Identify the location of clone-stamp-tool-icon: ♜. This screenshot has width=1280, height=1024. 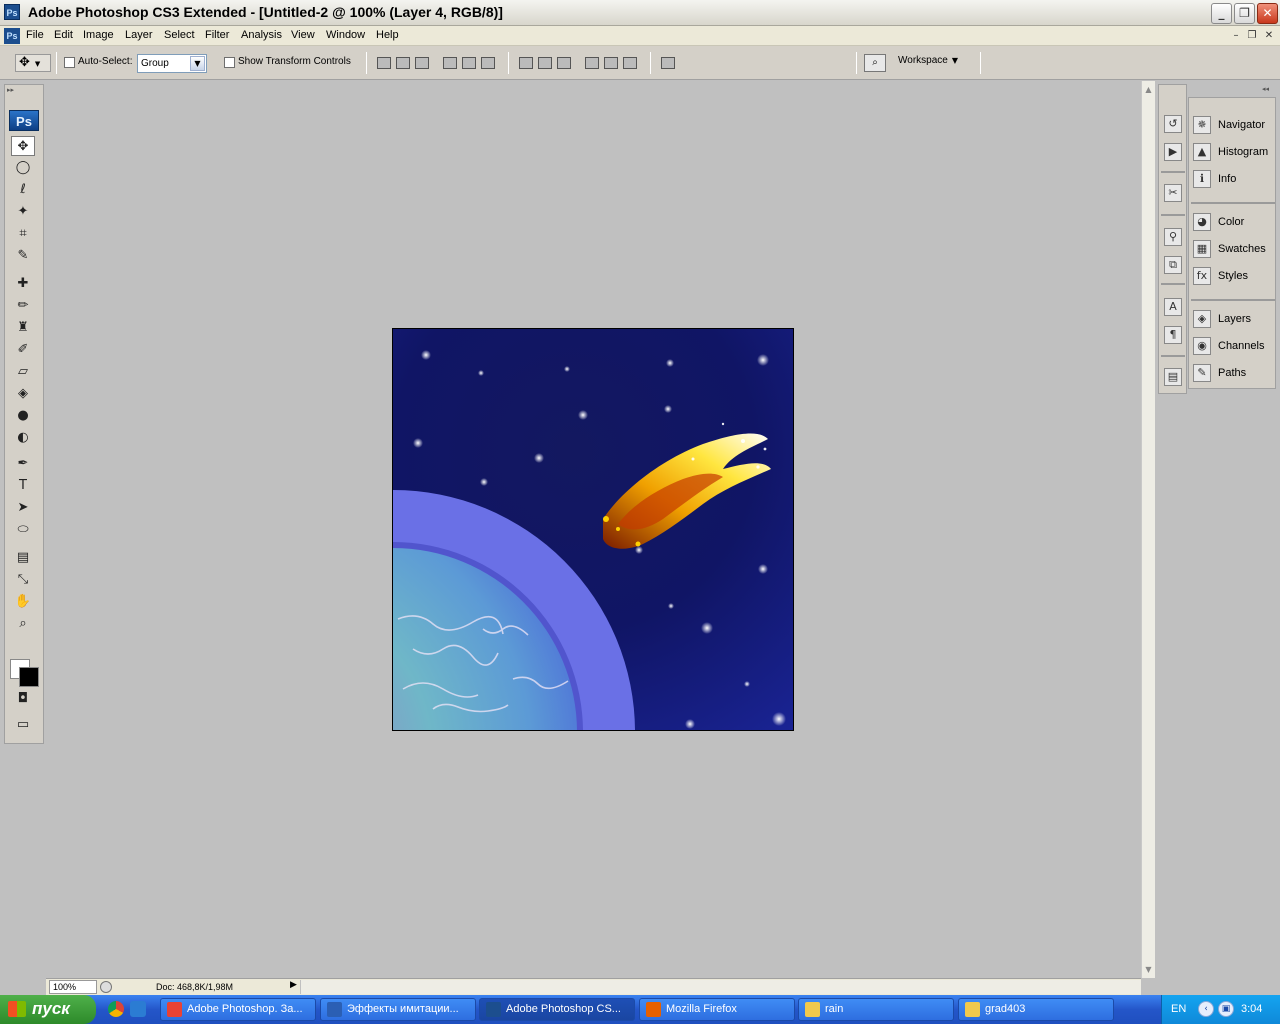
(23, 328).